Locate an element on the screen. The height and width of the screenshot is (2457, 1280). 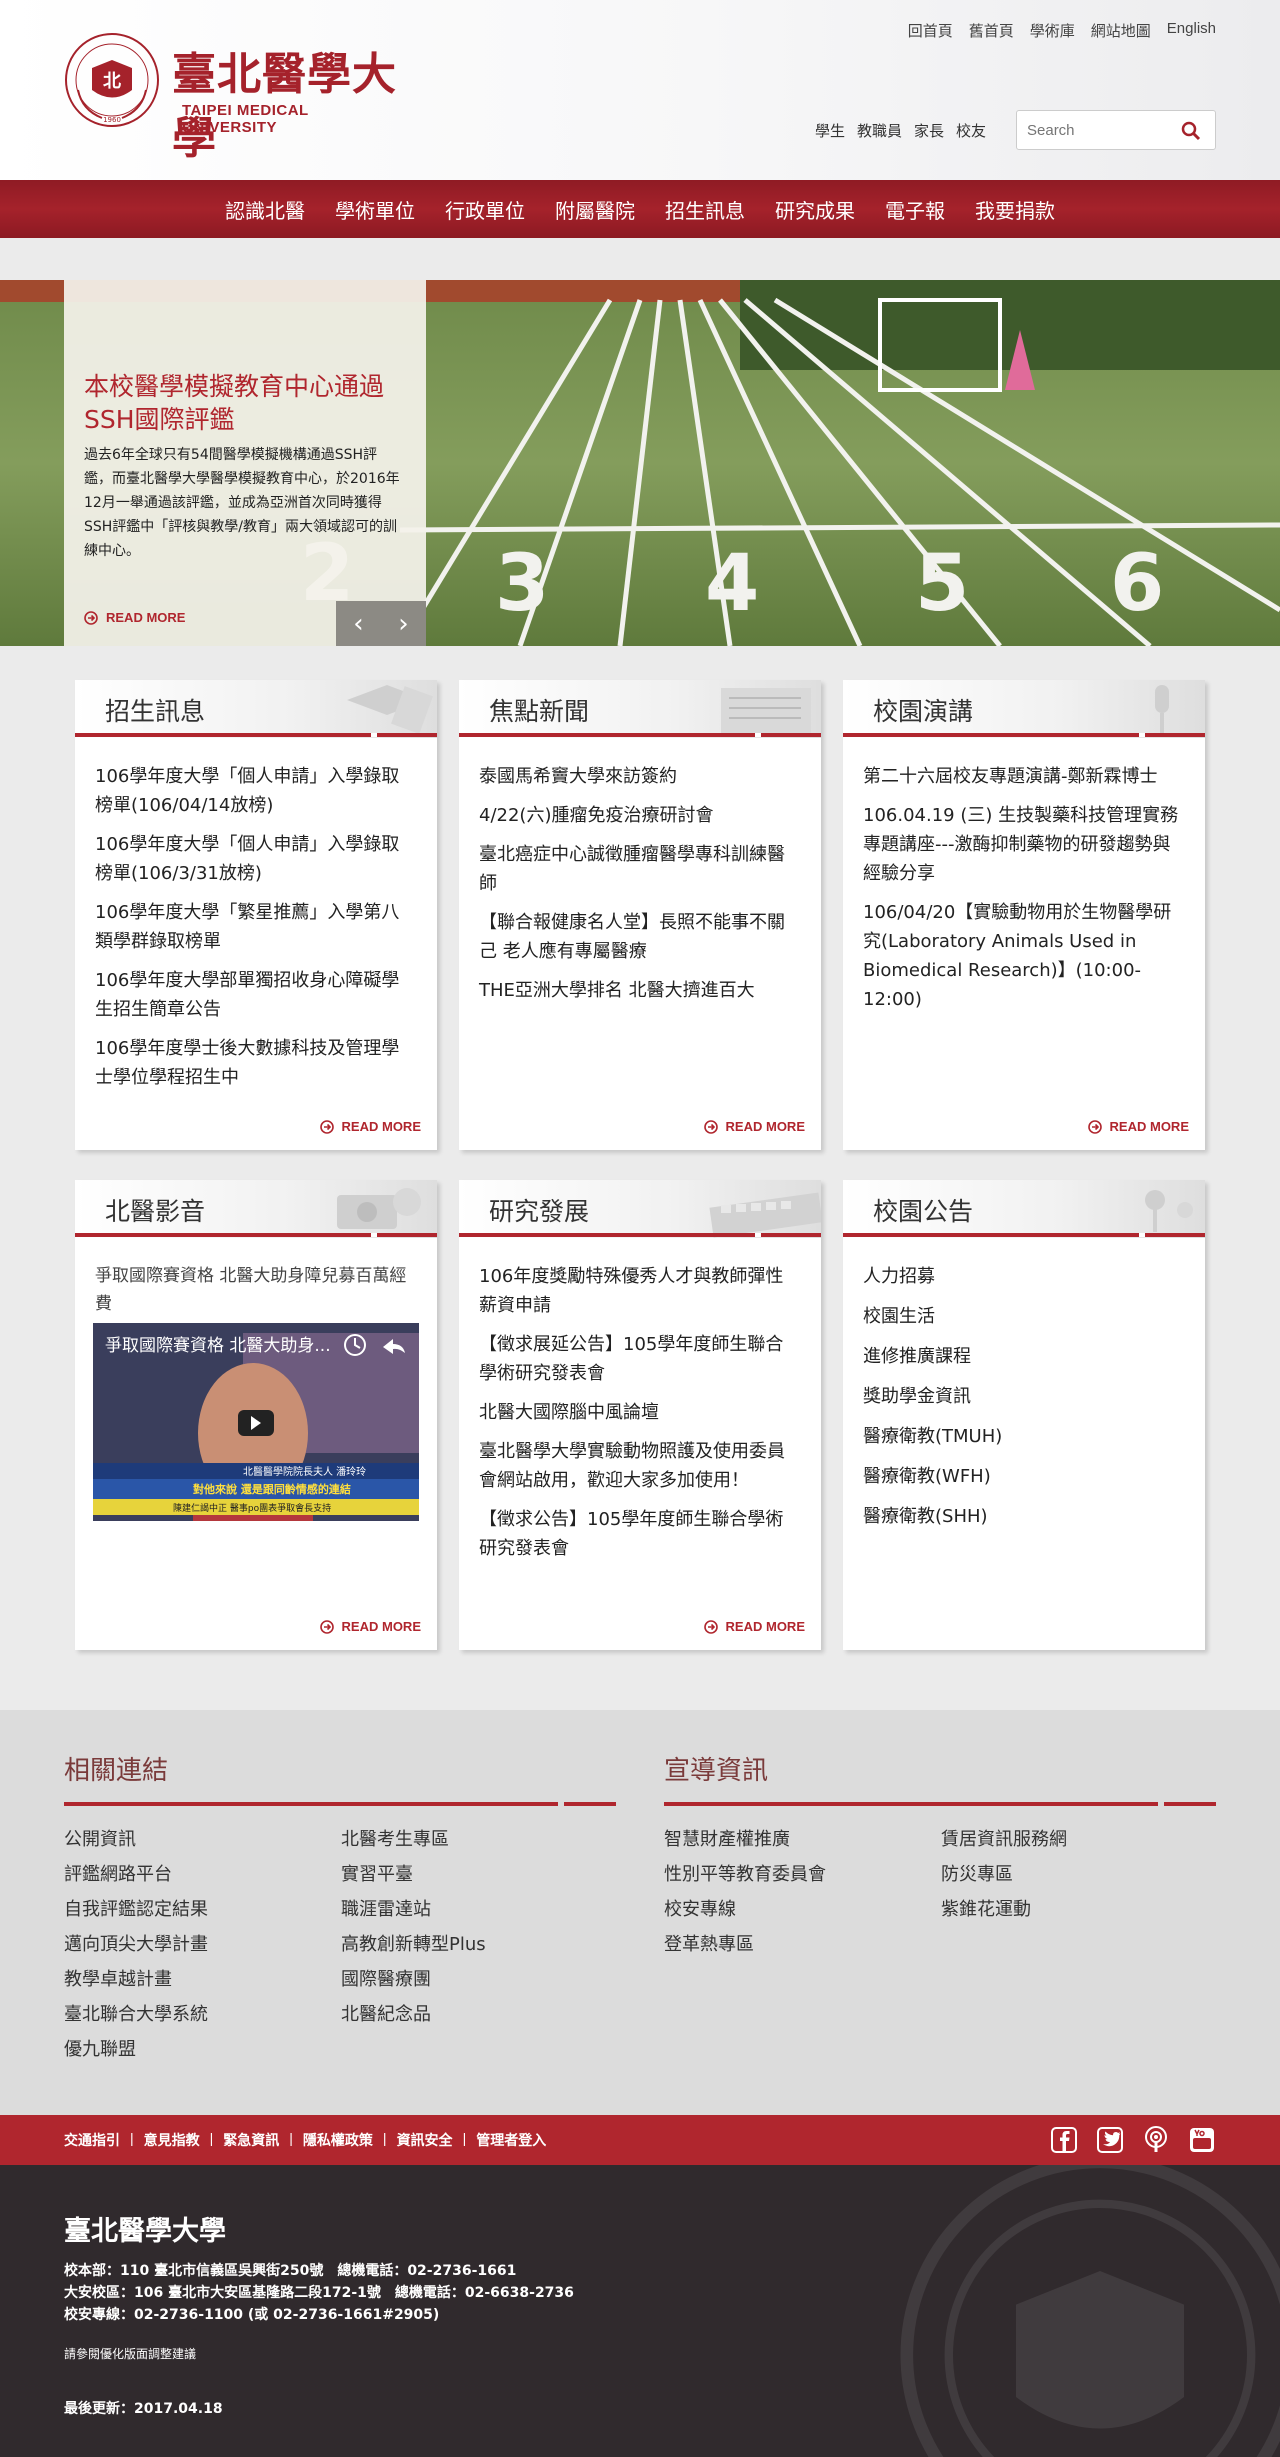
nav-academic-units: 學術單位 is located at coordinates (375, 209).